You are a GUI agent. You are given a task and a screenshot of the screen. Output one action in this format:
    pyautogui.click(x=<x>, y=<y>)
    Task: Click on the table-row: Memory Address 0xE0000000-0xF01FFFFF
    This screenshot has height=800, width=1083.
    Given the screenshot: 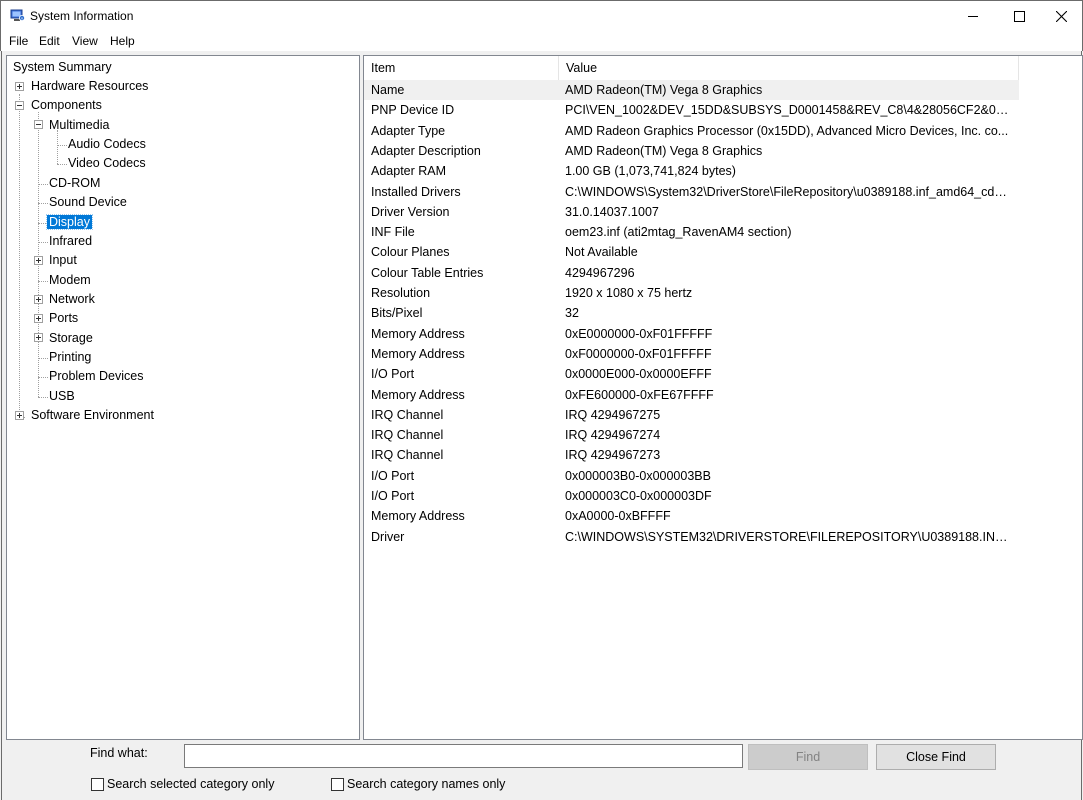 What is the action you would take?
    pyautogui.click(x=691, y=334)
    